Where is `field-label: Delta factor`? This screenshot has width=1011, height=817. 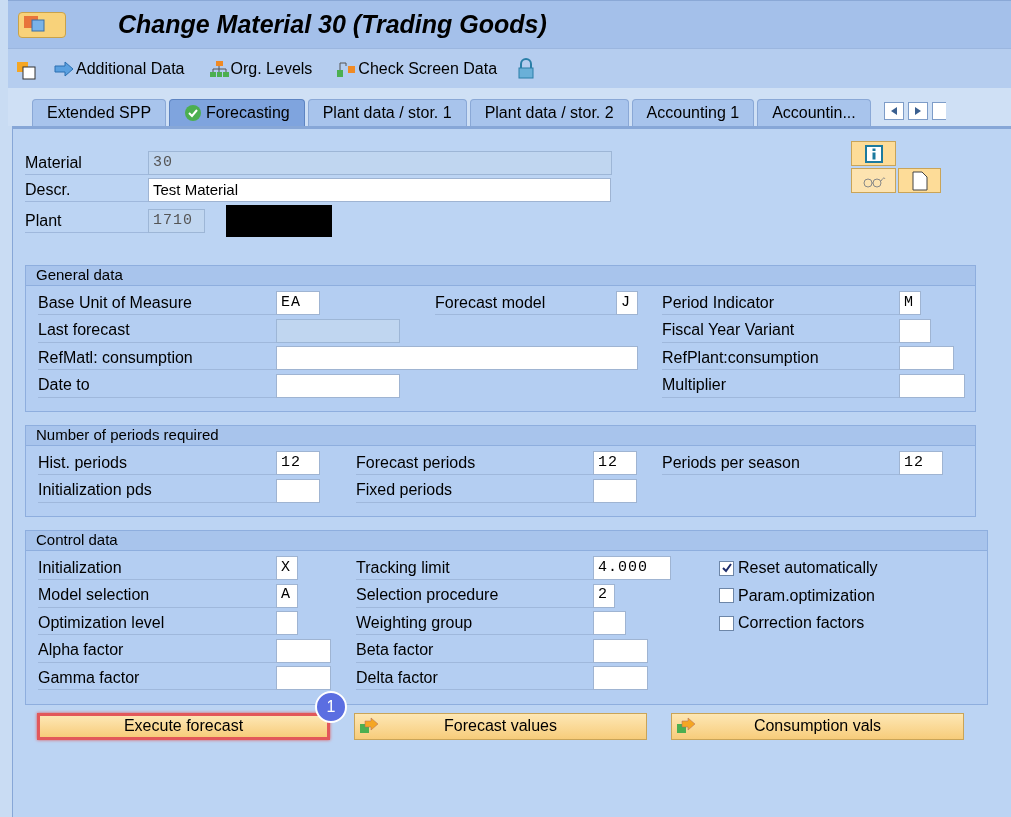 field-label: Delta factor is located at coordinates (474, 678).